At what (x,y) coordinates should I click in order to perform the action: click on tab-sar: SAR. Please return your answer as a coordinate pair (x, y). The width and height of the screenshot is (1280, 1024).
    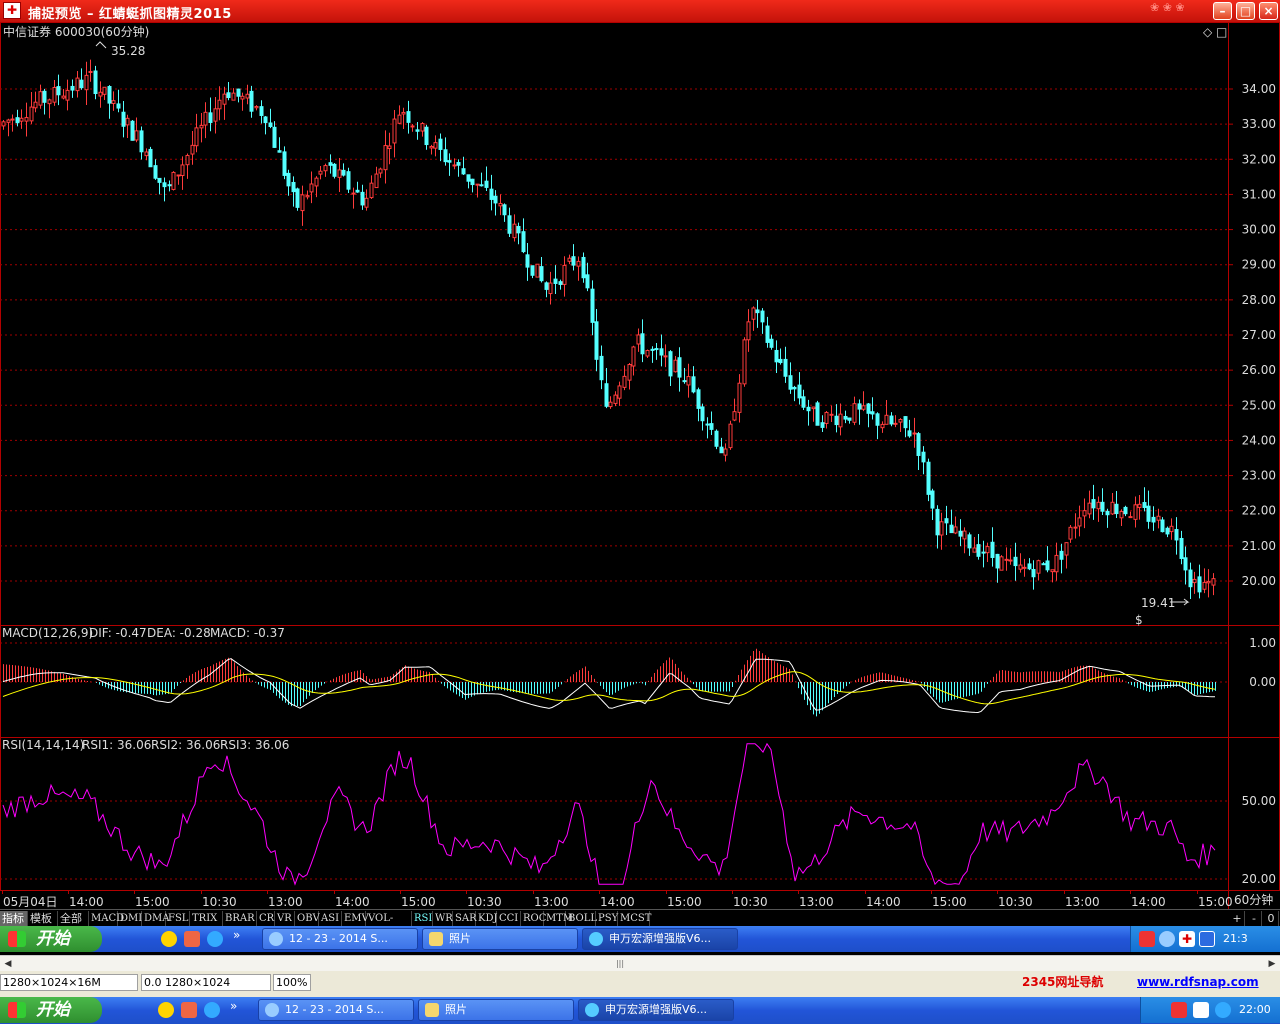
    Looking at the image, I should click on (465, 918).